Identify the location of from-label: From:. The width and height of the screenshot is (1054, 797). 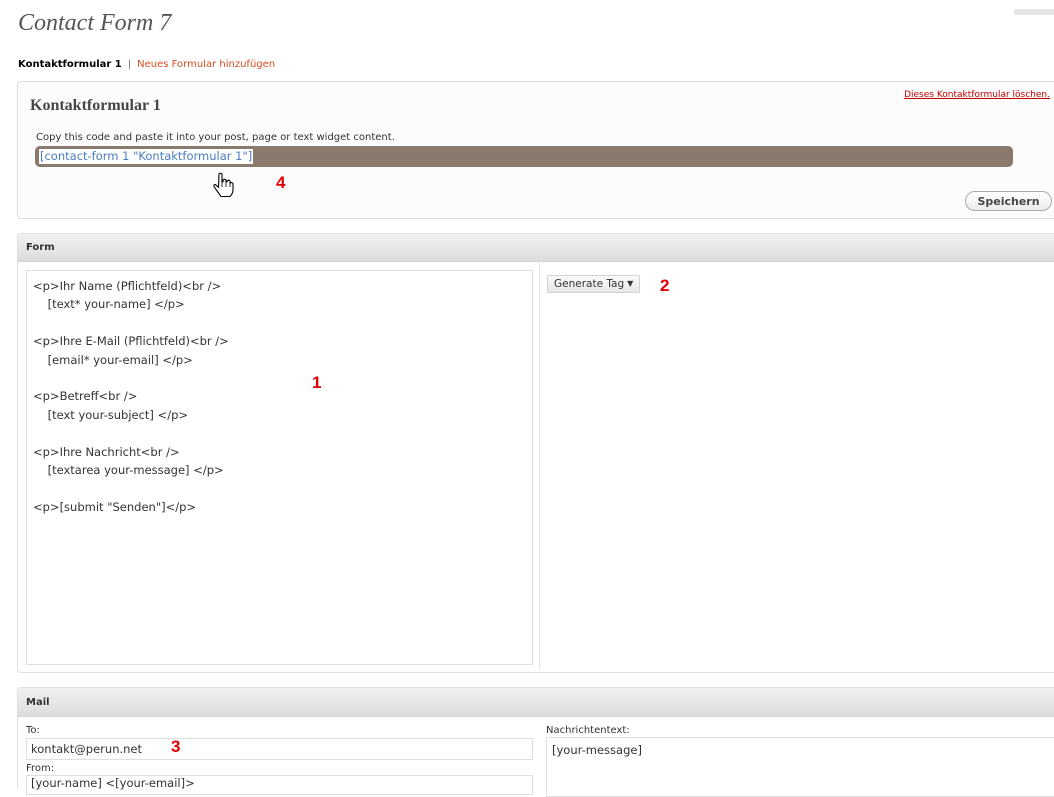
(40, 768).